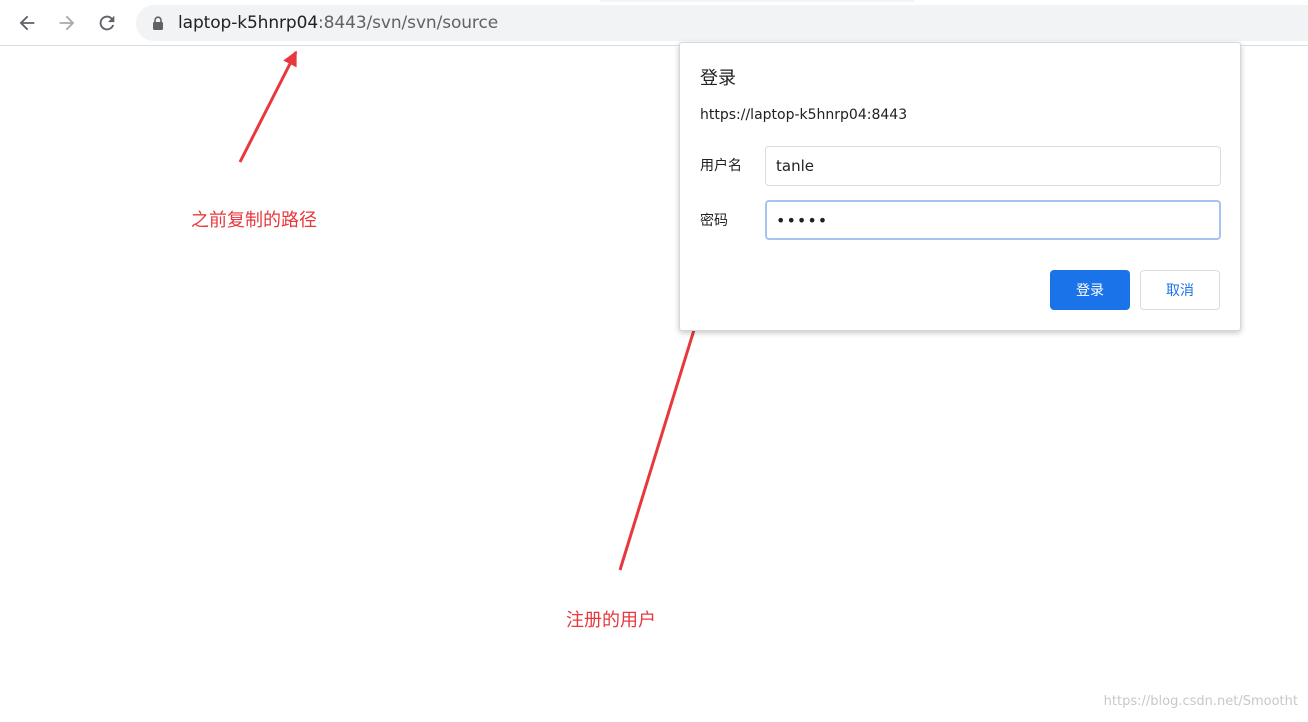 The image size is (1308, 722). I want to click on back-button, so click(27, 23).